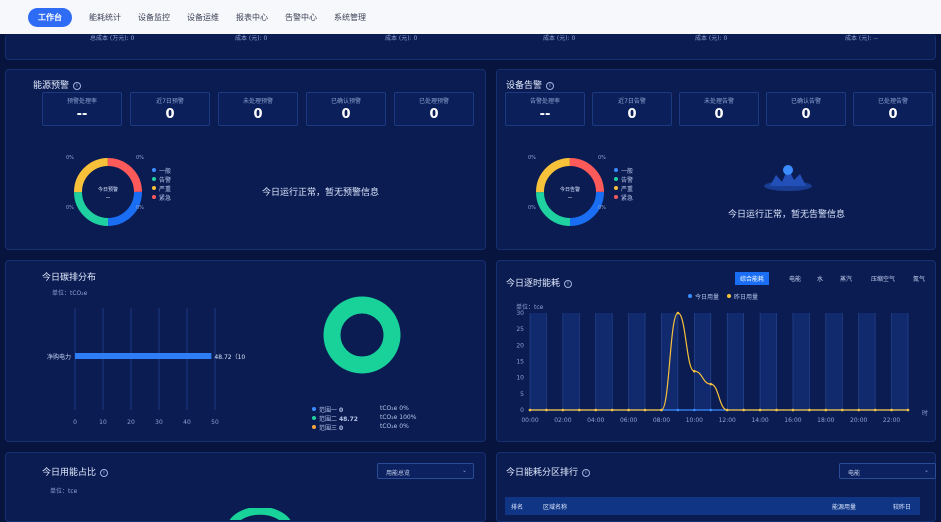 The width and height of the screenshot is (941, 522). I want to click on carbon-legend-pct: tCO₂e 0% tCO₂e 100% tCO₂e 0%, so click(398, 417).